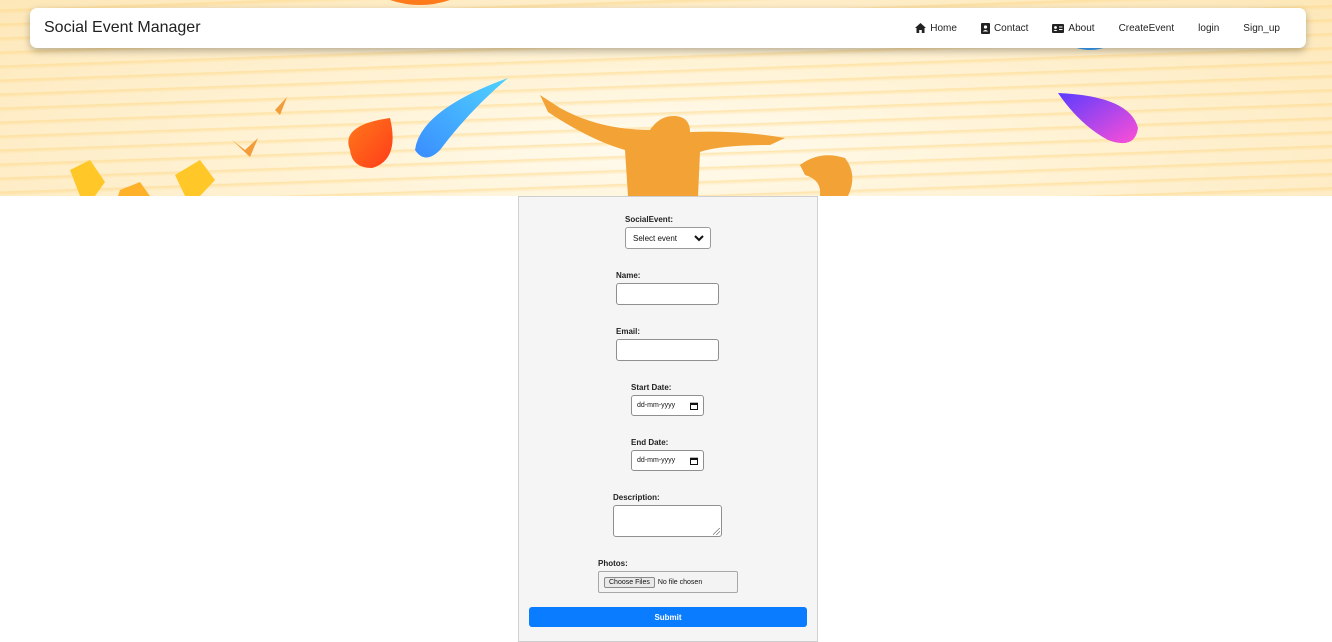  I want to click on end-date-field: End Date: dd-mm-yyyy, so click(667, 454).